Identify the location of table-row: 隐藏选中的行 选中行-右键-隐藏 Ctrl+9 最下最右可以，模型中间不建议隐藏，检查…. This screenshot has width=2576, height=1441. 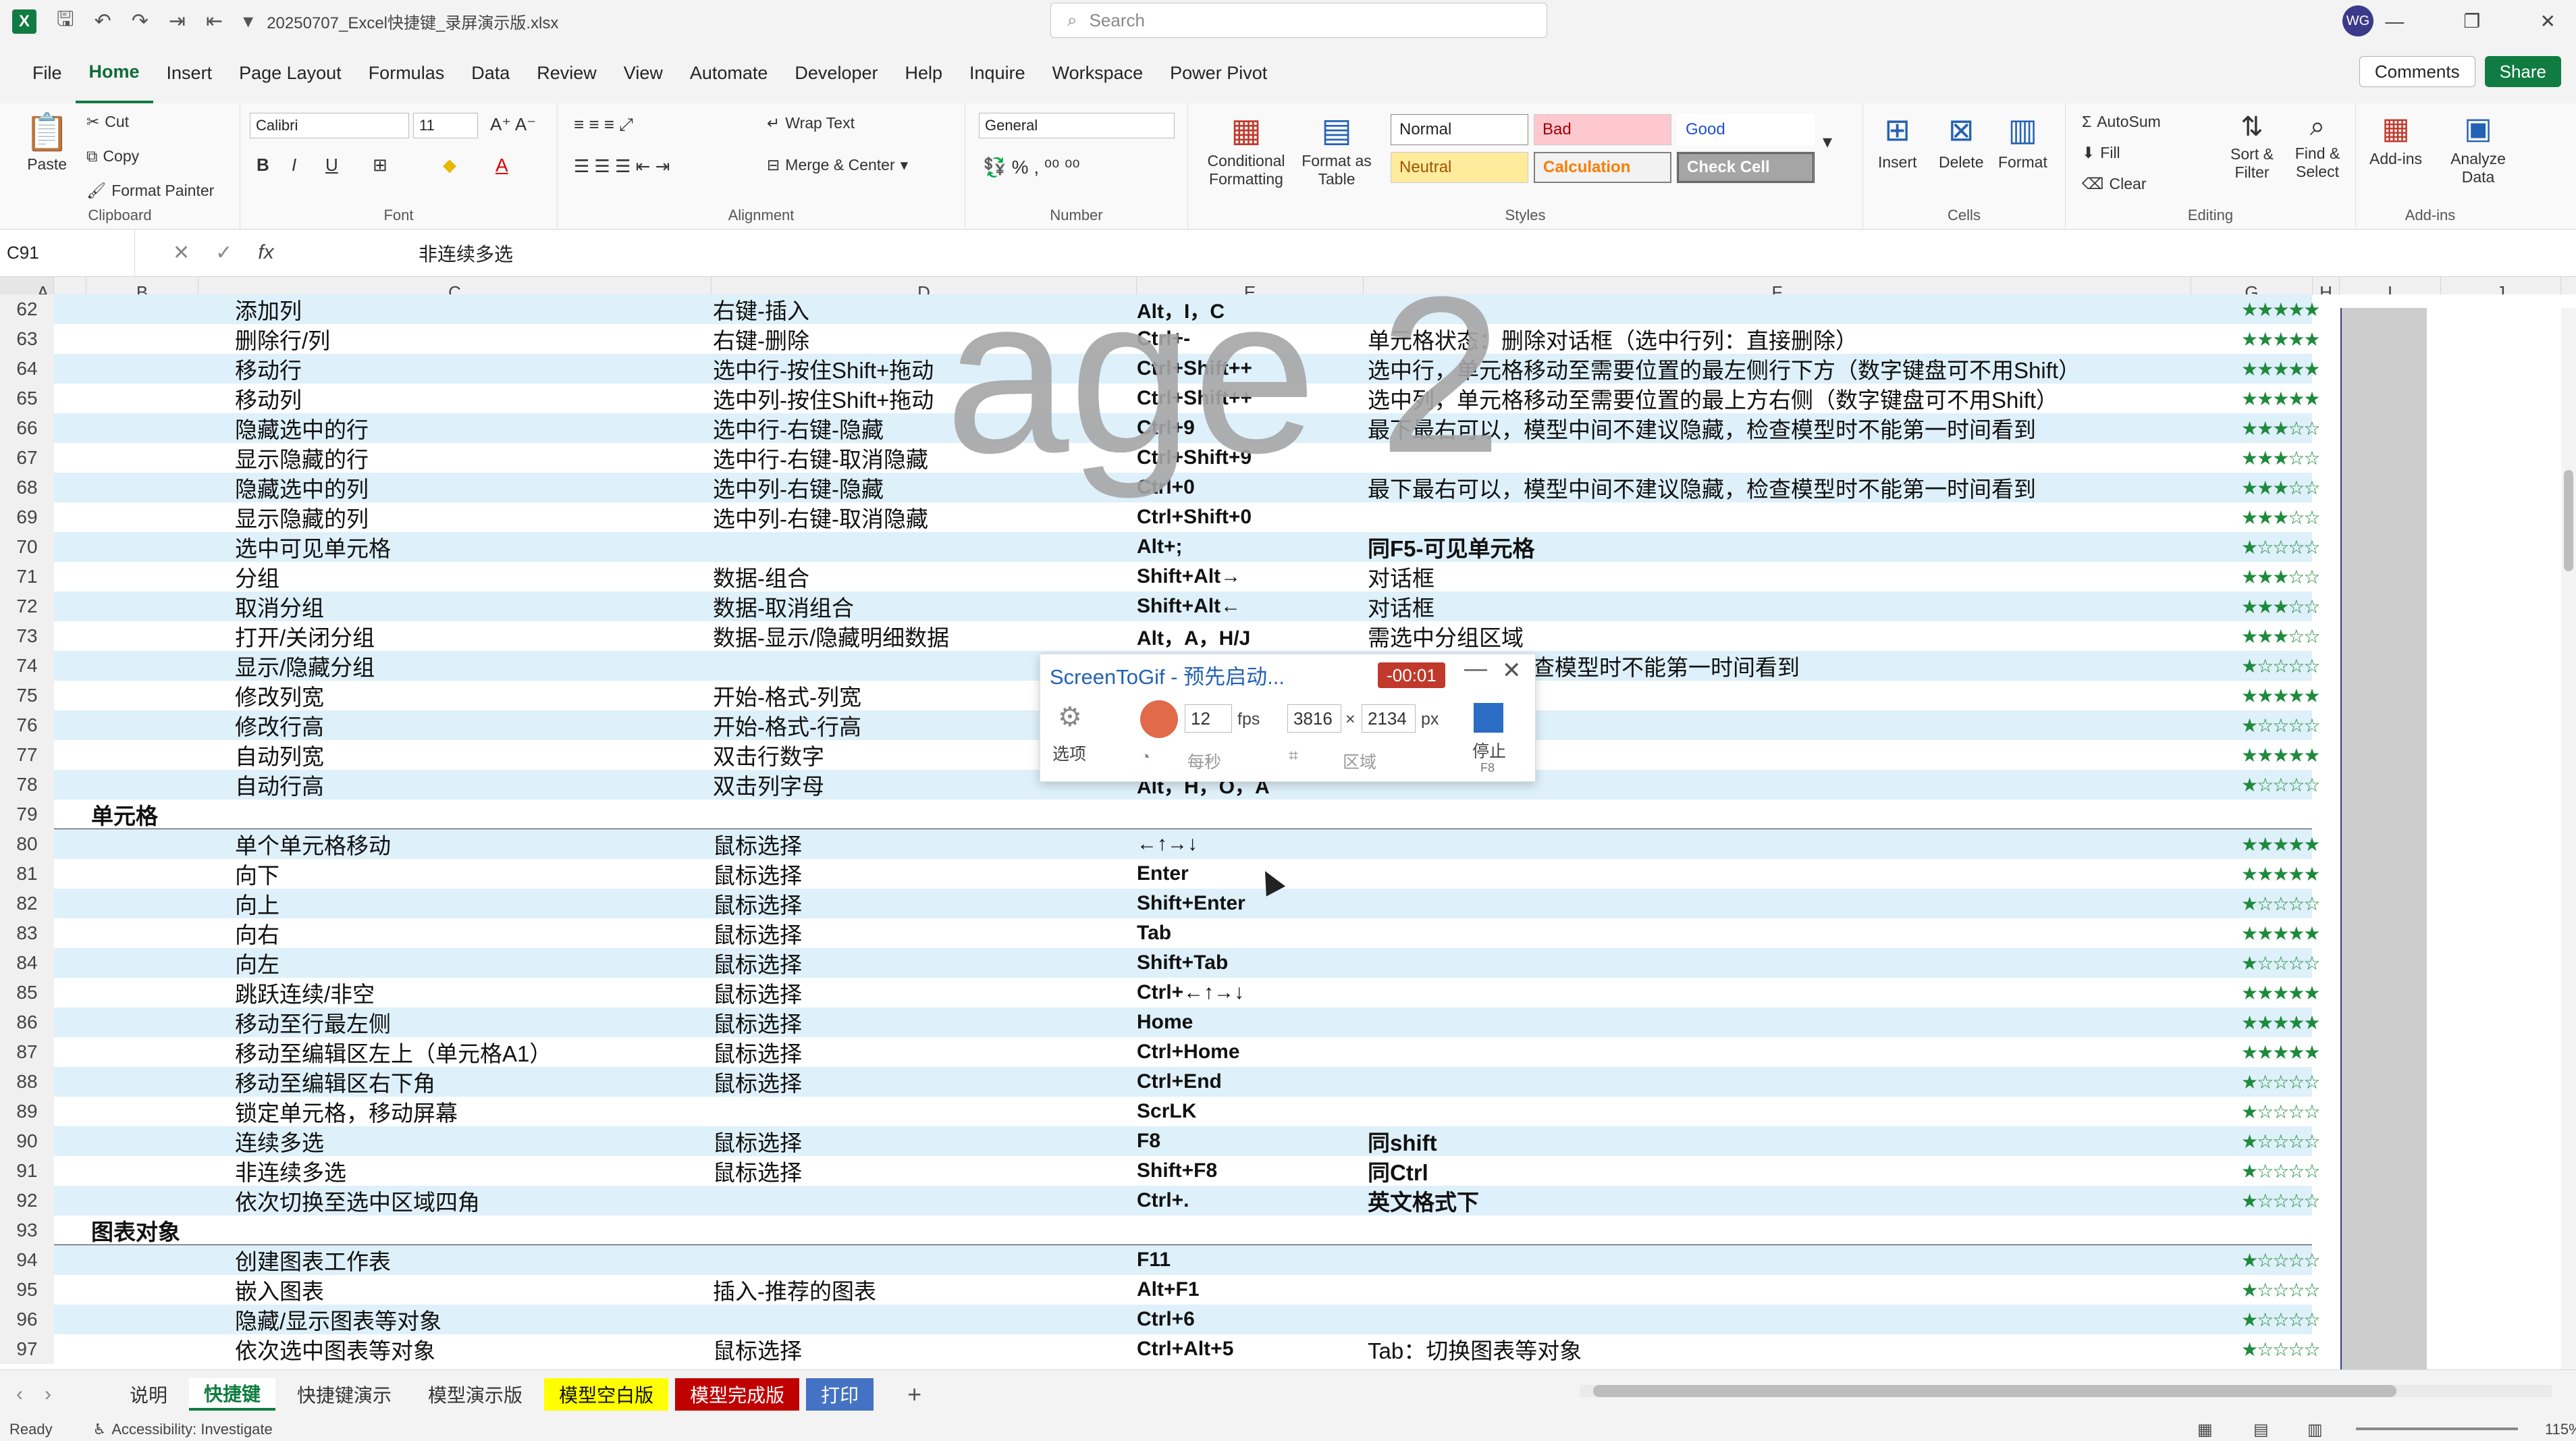
(1187, 428).